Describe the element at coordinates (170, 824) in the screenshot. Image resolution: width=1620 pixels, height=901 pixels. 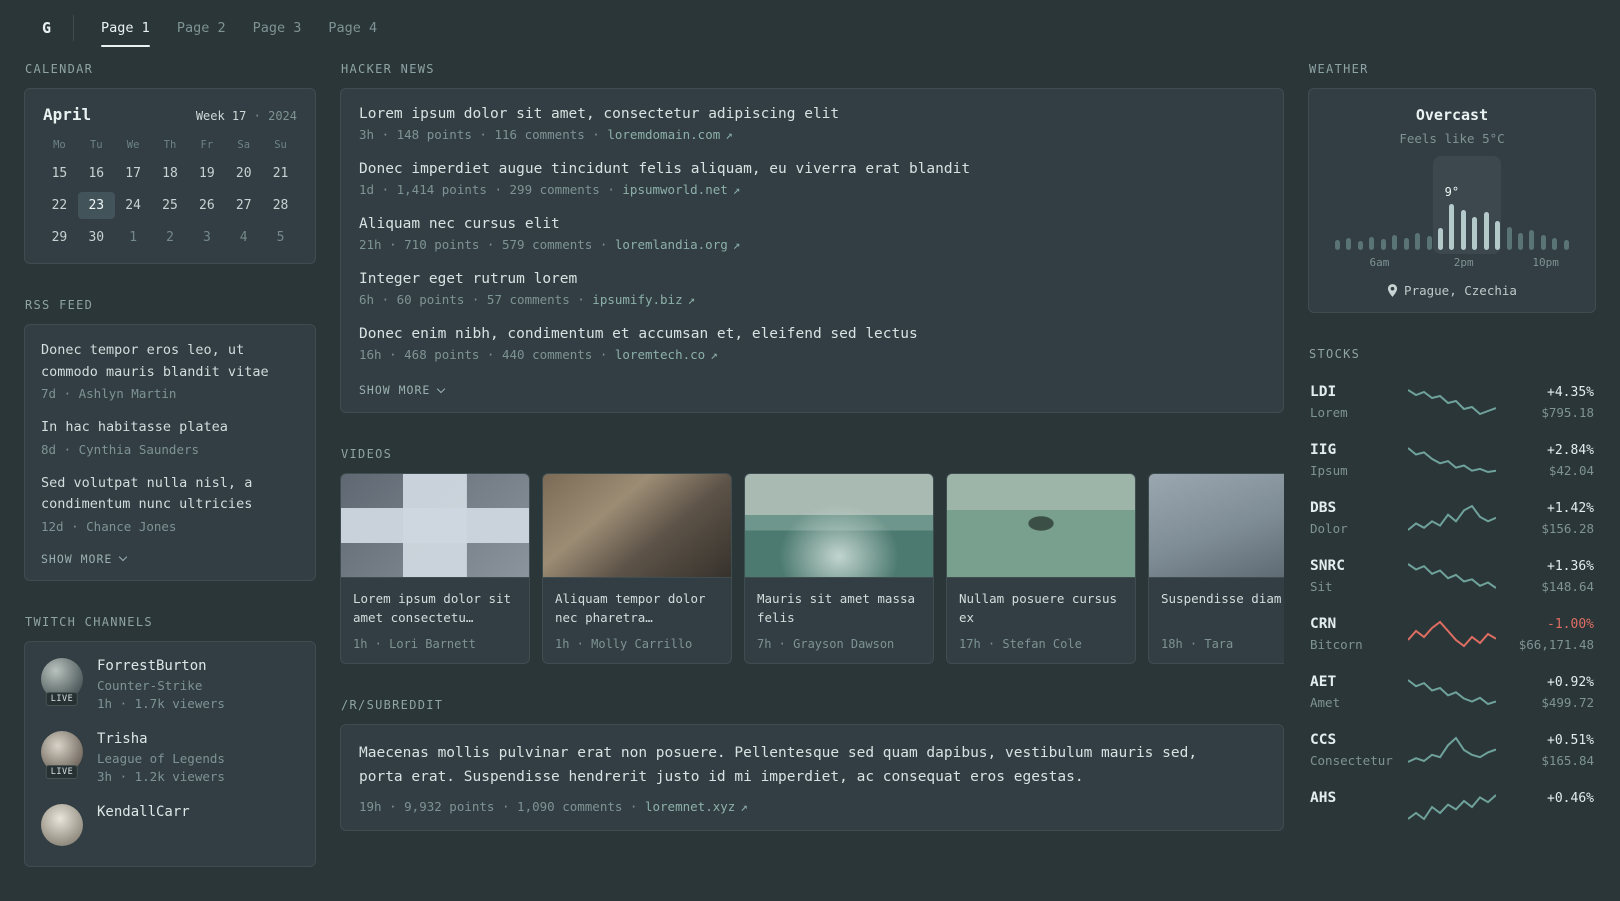
I see `twitch-channel-item: KendallCarr` at that location.